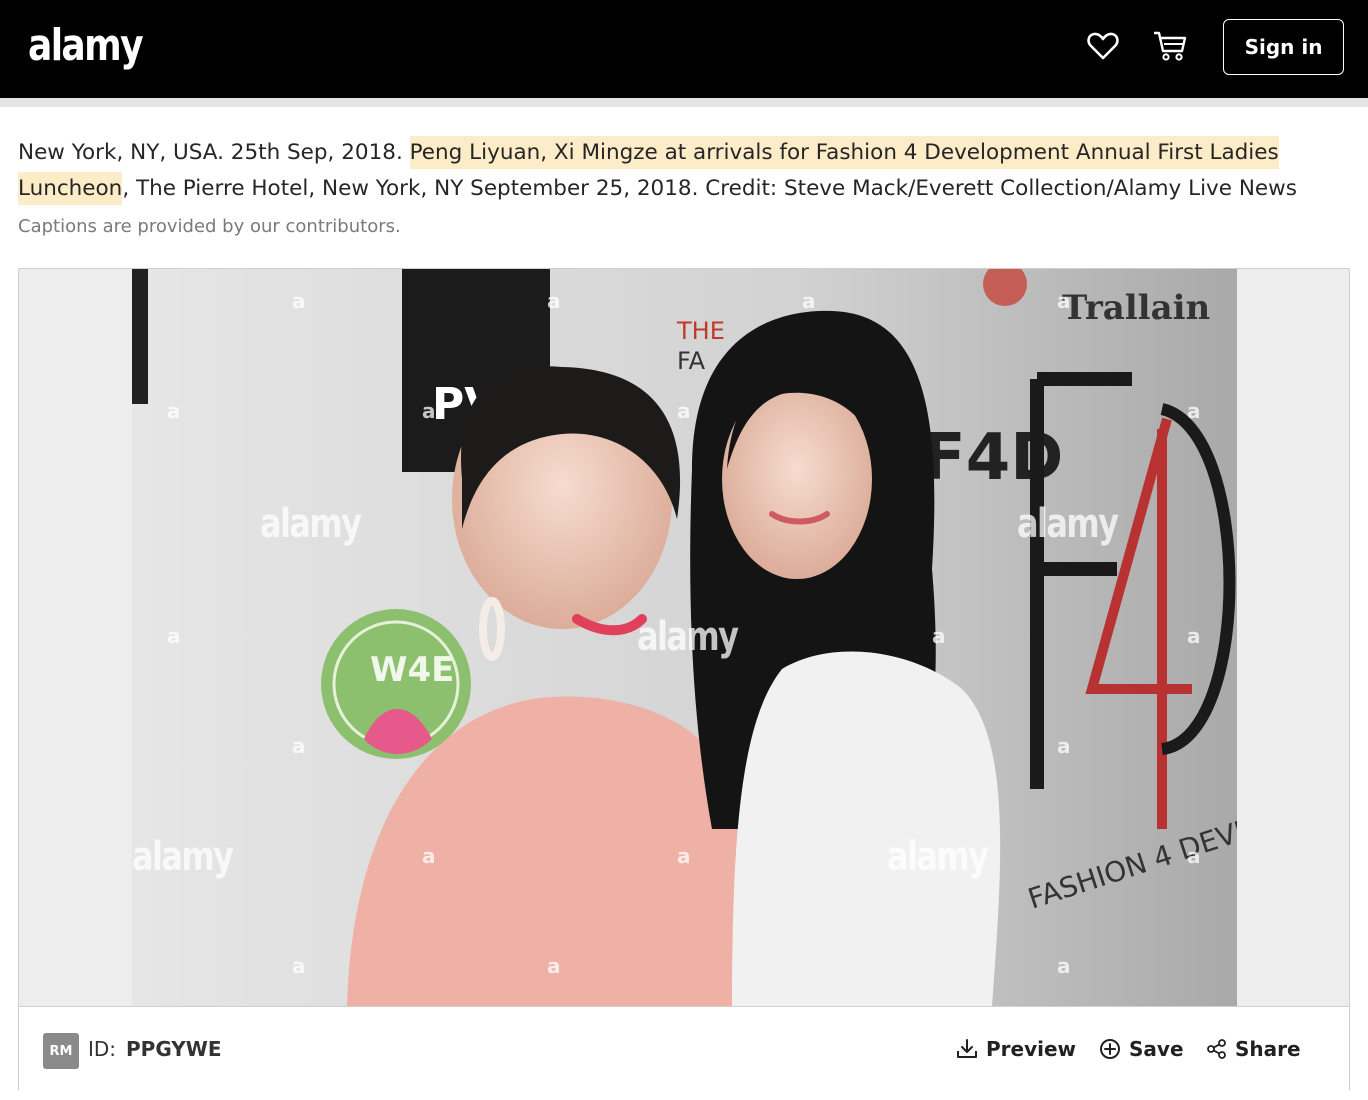 The height and width of the screenshot is (1100, 1368). I want to click on site-header: alamy Sign in, so click(684, 49).